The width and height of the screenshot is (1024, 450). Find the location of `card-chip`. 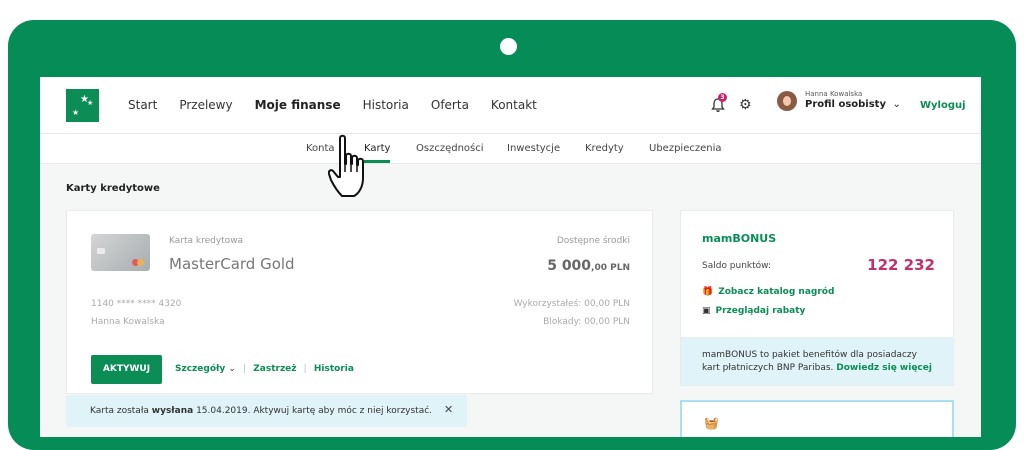

card-chip is located at coordinates (101, 251).